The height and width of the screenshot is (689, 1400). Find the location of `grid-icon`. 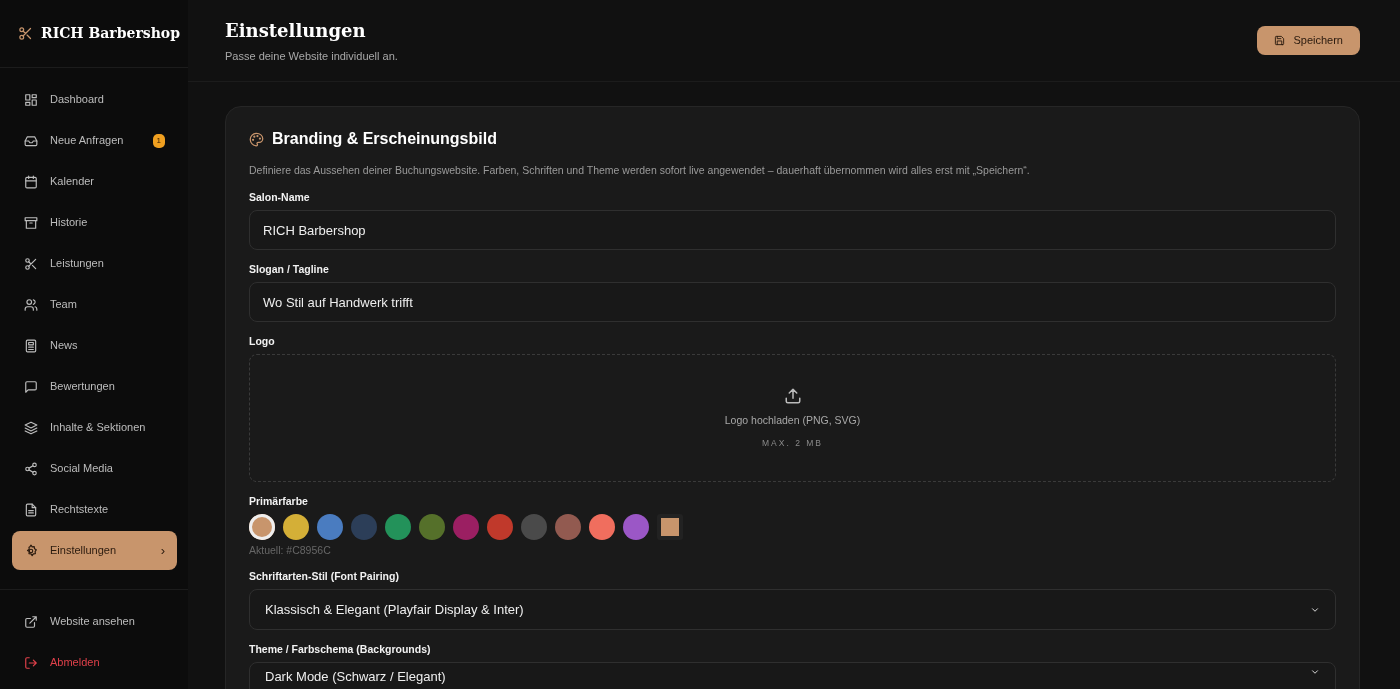

grid-icon is located at coordinates (31, 99).